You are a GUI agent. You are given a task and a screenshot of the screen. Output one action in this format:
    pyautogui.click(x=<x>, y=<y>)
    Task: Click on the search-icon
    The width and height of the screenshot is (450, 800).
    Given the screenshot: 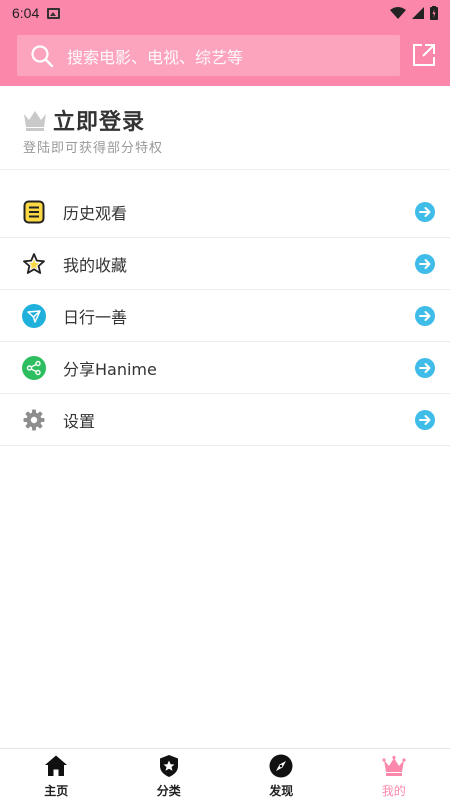 What is the action you would take?
    pyautogui.click(x=42, y=56)
    